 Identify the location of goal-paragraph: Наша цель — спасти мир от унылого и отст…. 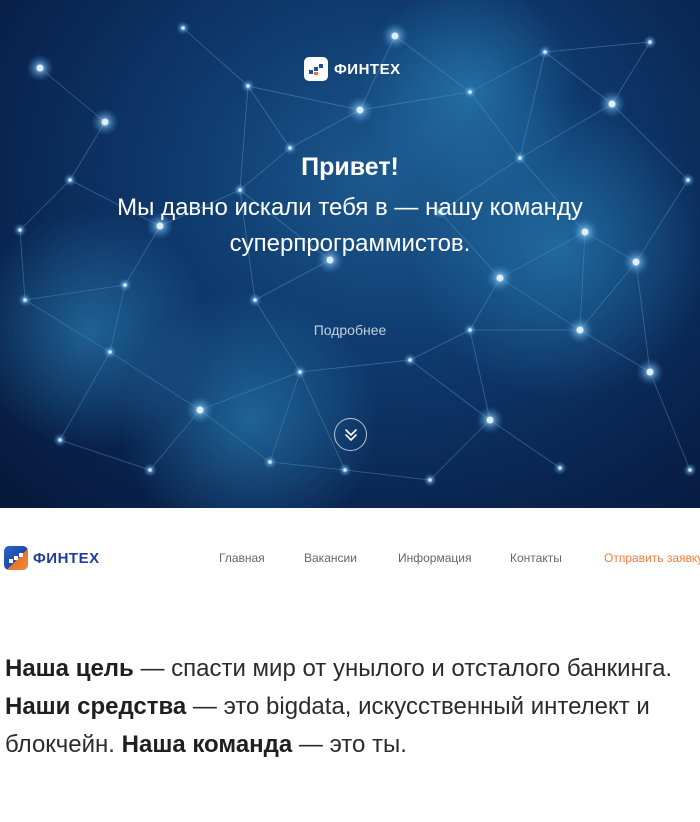
(352, 669).